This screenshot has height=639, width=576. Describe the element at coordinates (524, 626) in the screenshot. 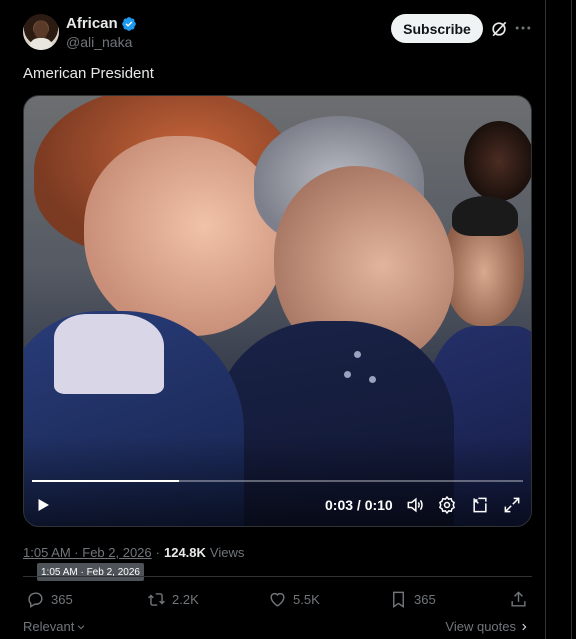

I see `chevron-right-icon` at that location.